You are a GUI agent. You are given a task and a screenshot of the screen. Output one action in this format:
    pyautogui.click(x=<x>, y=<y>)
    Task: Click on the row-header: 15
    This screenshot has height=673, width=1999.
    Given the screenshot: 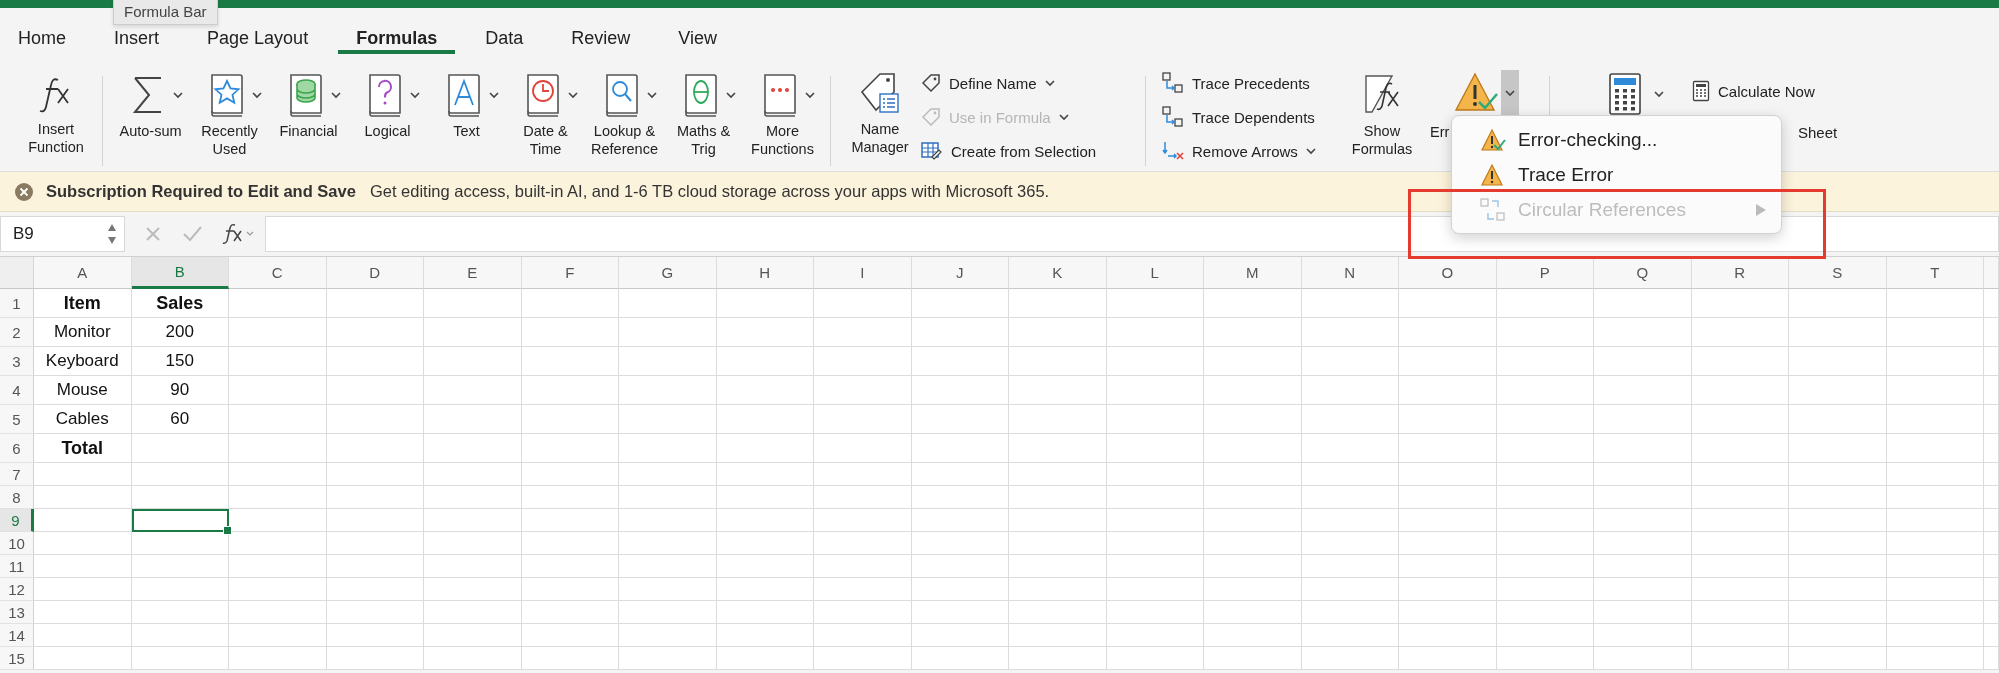 What is the action you would take?
    pyautogui.click(x=17, y=658)
    